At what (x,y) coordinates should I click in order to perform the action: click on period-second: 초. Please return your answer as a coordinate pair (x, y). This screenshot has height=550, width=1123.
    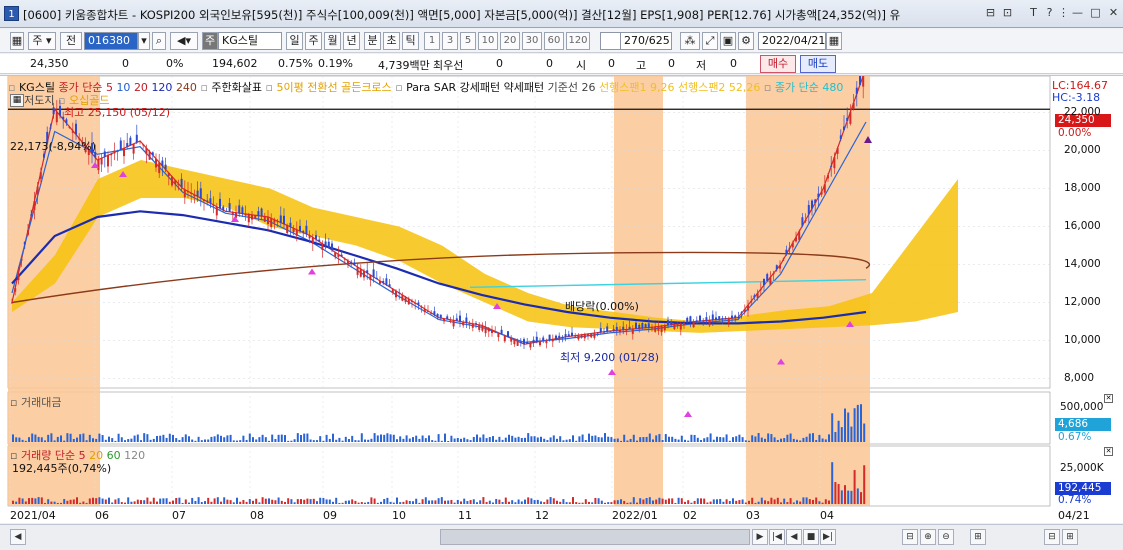
    Looking at the image, I should click on (391, 41).